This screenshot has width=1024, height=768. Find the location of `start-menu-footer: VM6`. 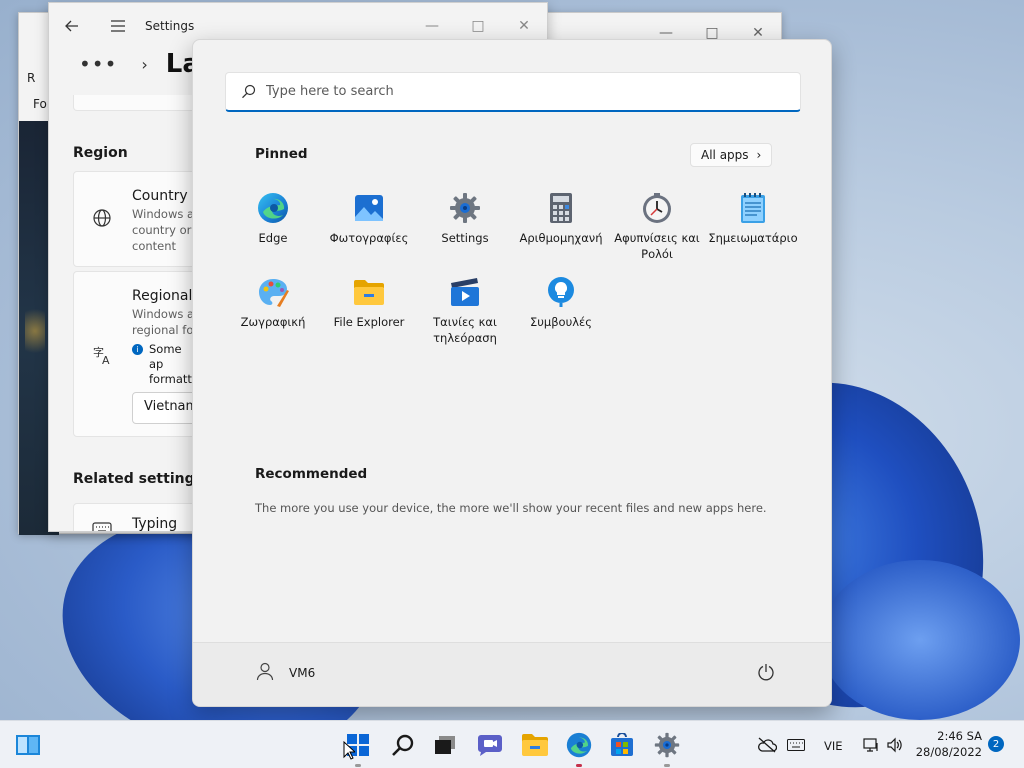

start-menu-footer: VM6 is located at coordinates (512, 674).